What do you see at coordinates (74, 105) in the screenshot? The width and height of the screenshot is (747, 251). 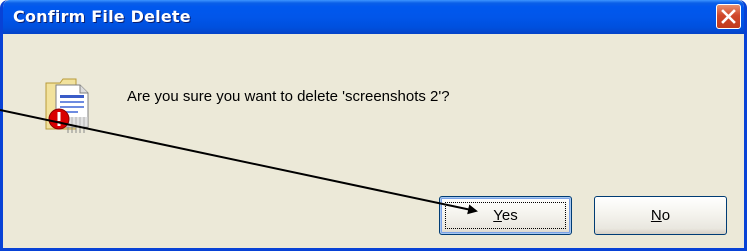 I see `delete-file-warning-icon` at bounding box center [74, 105].